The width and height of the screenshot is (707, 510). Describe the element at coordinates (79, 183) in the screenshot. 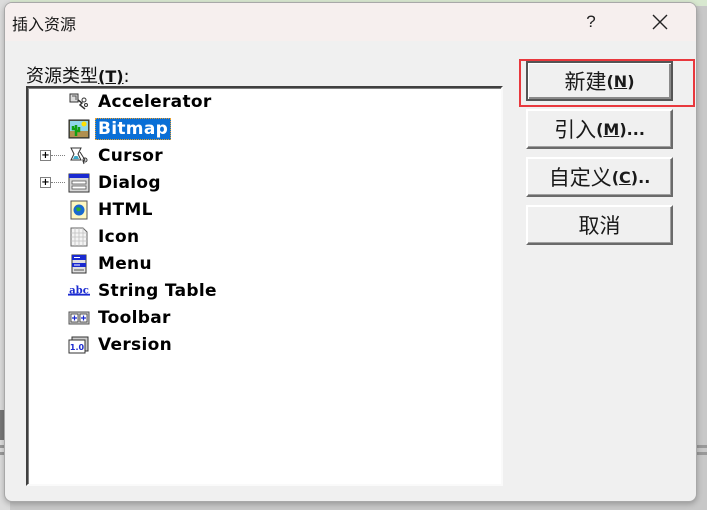

I see `dialog-icon` at that location.